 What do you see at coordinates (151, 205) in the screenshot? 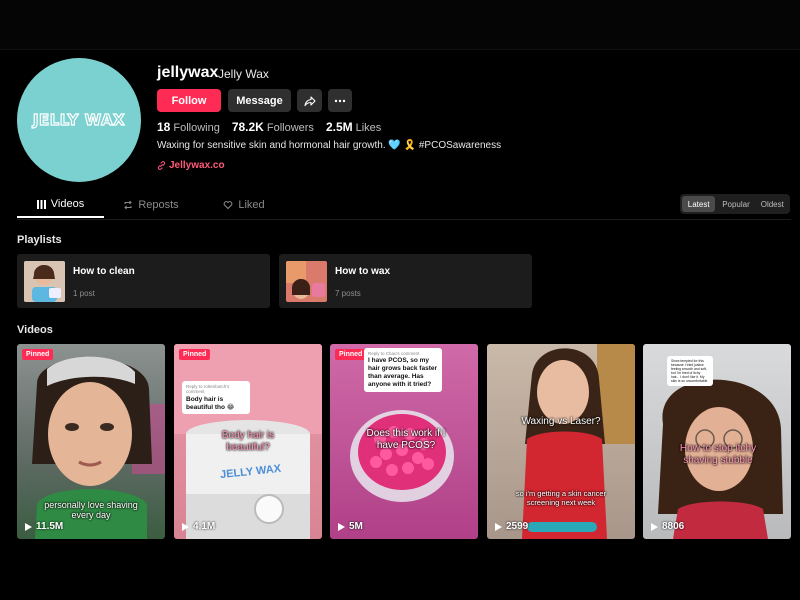
I see `tab-reposts: Reposts` at bounding box center [151, 205].